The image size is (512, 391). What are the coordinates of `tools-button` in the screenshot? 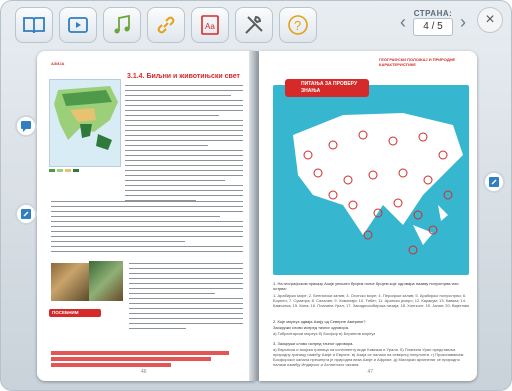 It's located at (254, 25).